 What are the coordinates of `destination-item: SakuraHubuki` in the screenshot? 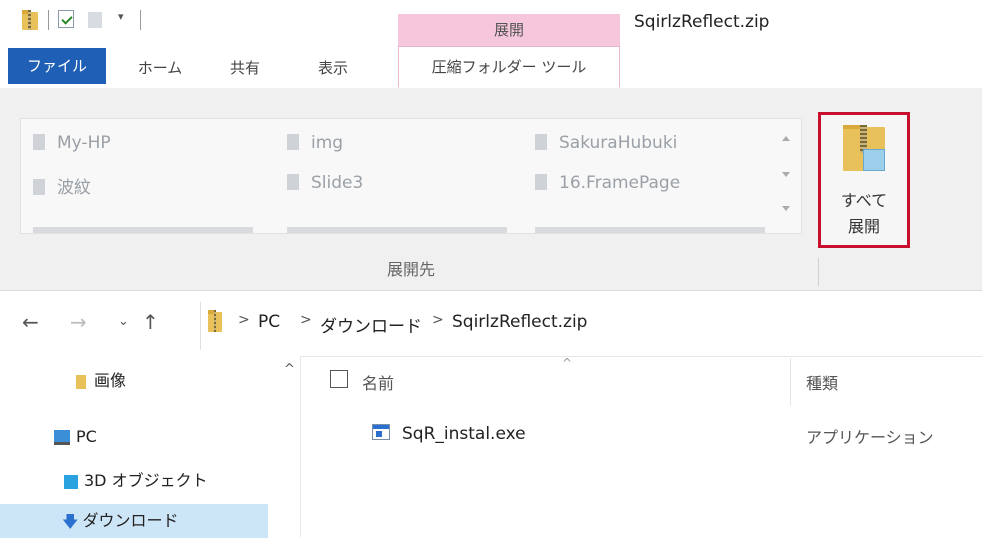 It's located at (606, 143).